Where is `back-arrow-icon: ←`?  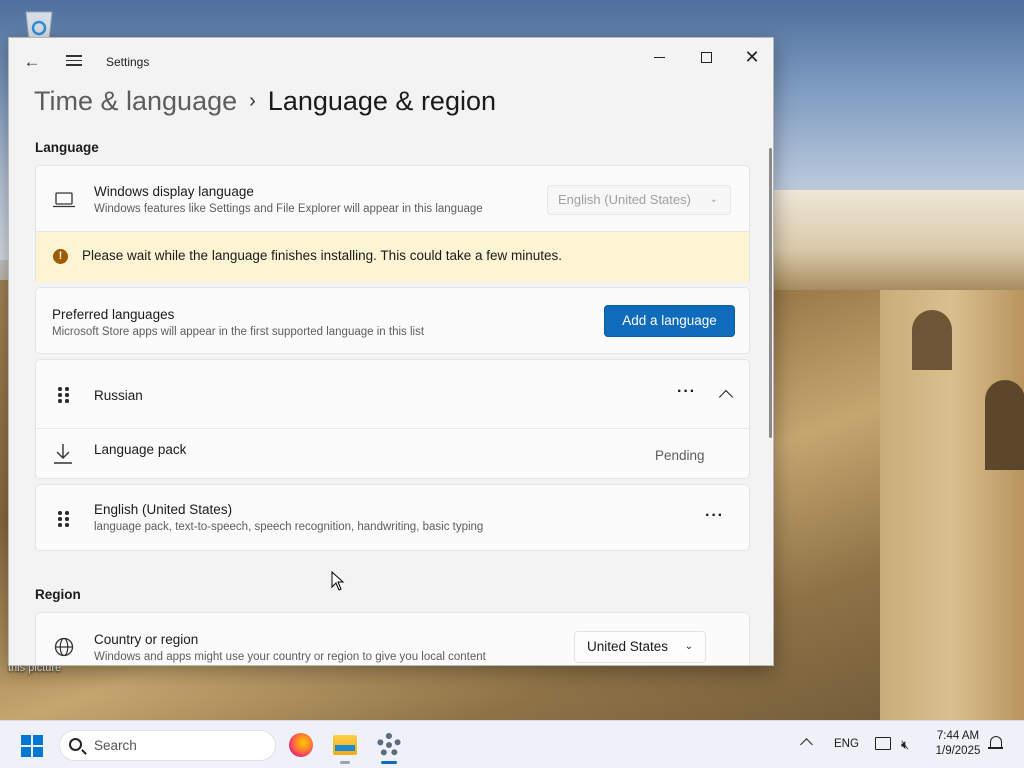
back-arrow-icon: ← is located at coordinates (32, 62).